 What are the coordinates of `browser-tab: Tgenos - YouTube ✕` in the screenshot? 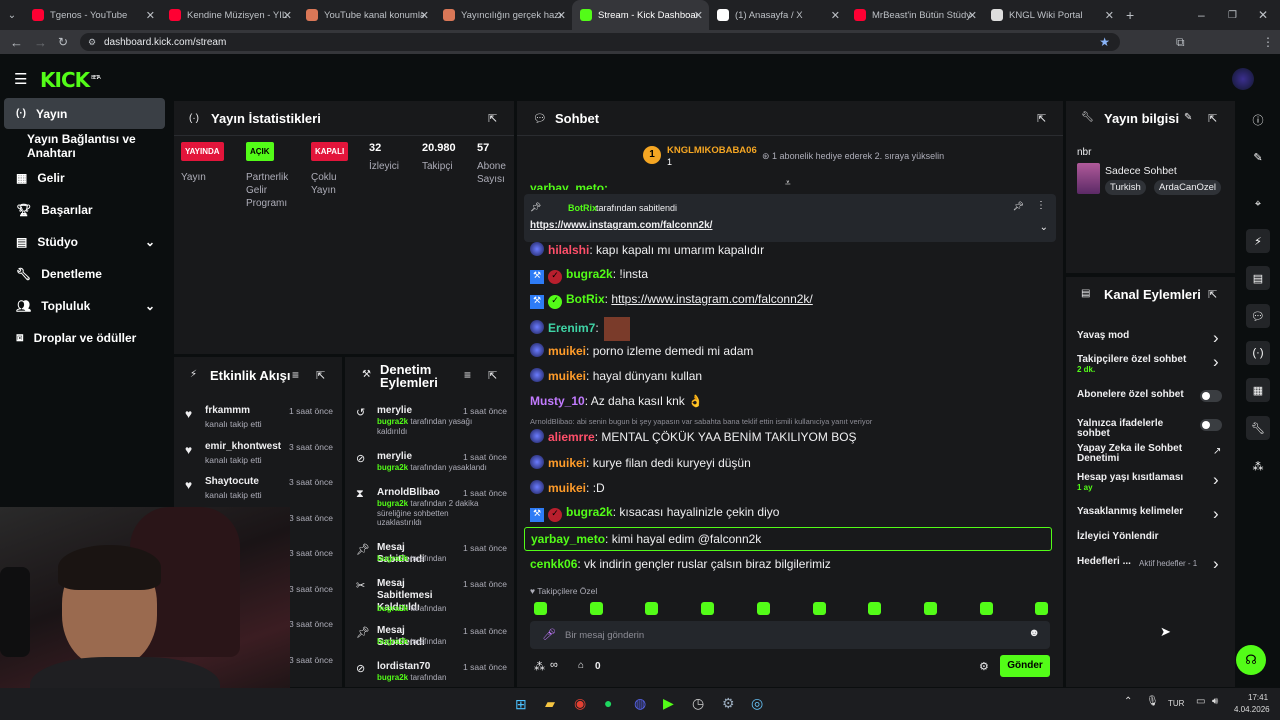 It's located at (92, 15).